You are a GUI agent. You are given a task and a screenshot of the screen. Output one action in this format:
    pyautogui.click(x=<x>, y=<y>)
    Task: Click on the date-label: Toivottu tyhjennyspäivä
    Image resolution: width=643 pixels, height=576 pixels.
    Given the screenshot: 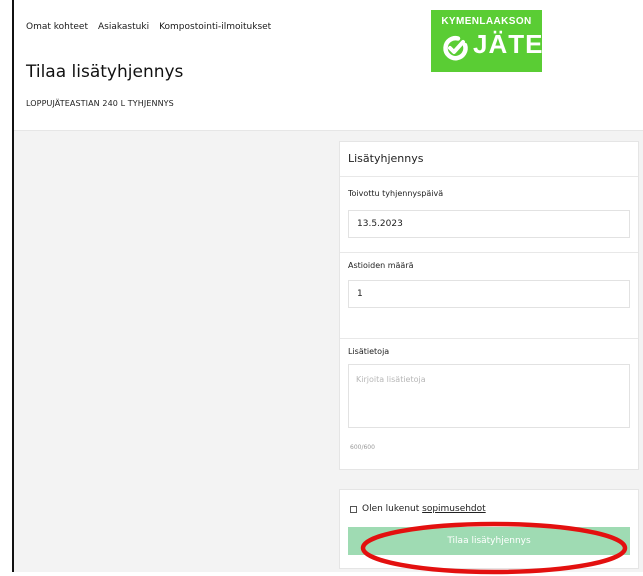 What is the action you would take?
    pyautogui.click(x=396, y=193)
    